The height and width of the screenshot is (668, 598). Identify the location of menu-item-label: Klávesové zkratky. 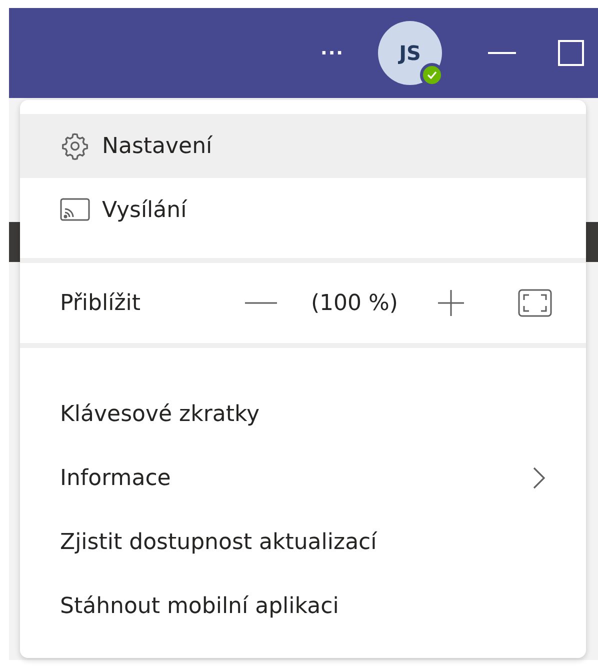
(160, 414).